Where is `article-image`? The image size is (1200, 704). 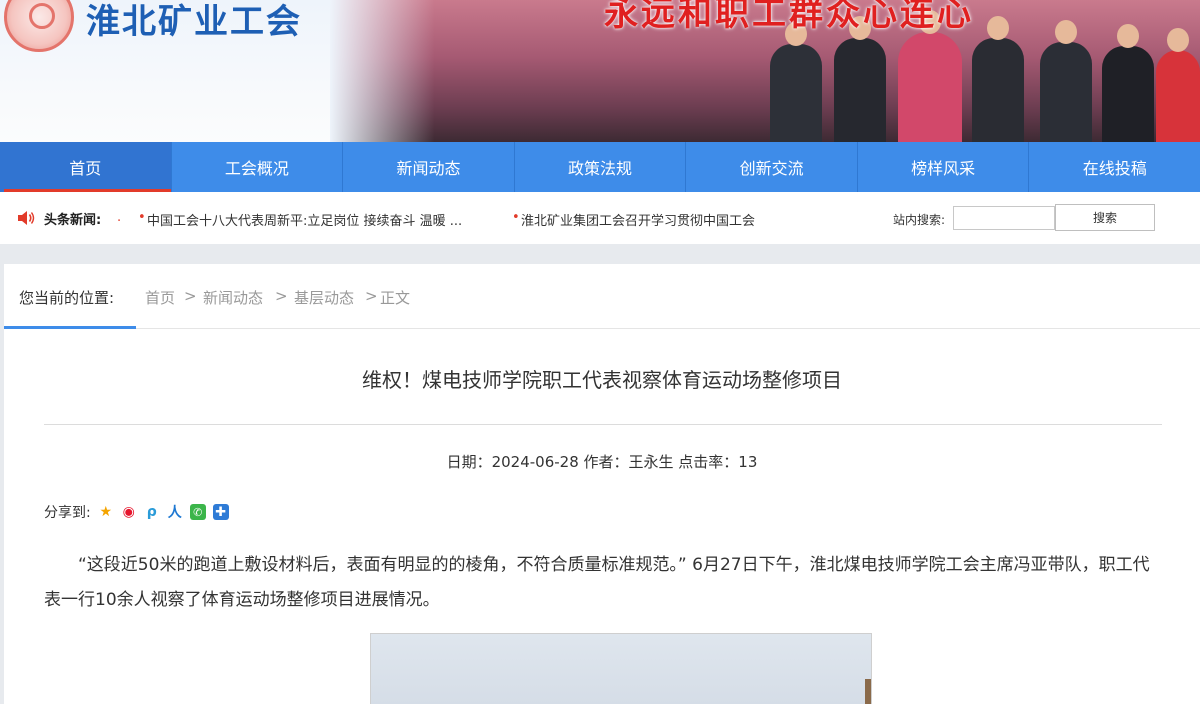 article-image is located at coordinates (621, 668).